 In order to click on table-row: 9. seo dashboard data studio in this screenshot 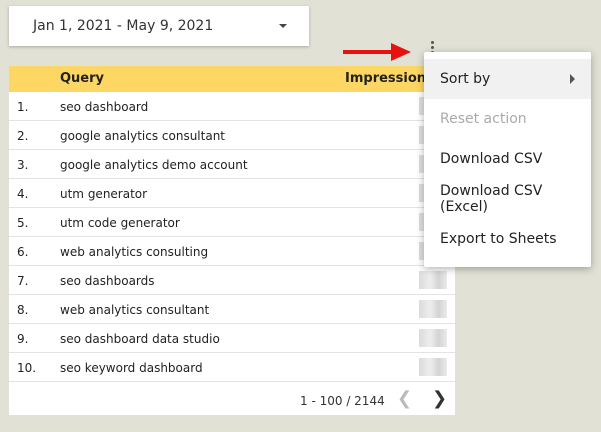, I will do `click(232, 338)`.